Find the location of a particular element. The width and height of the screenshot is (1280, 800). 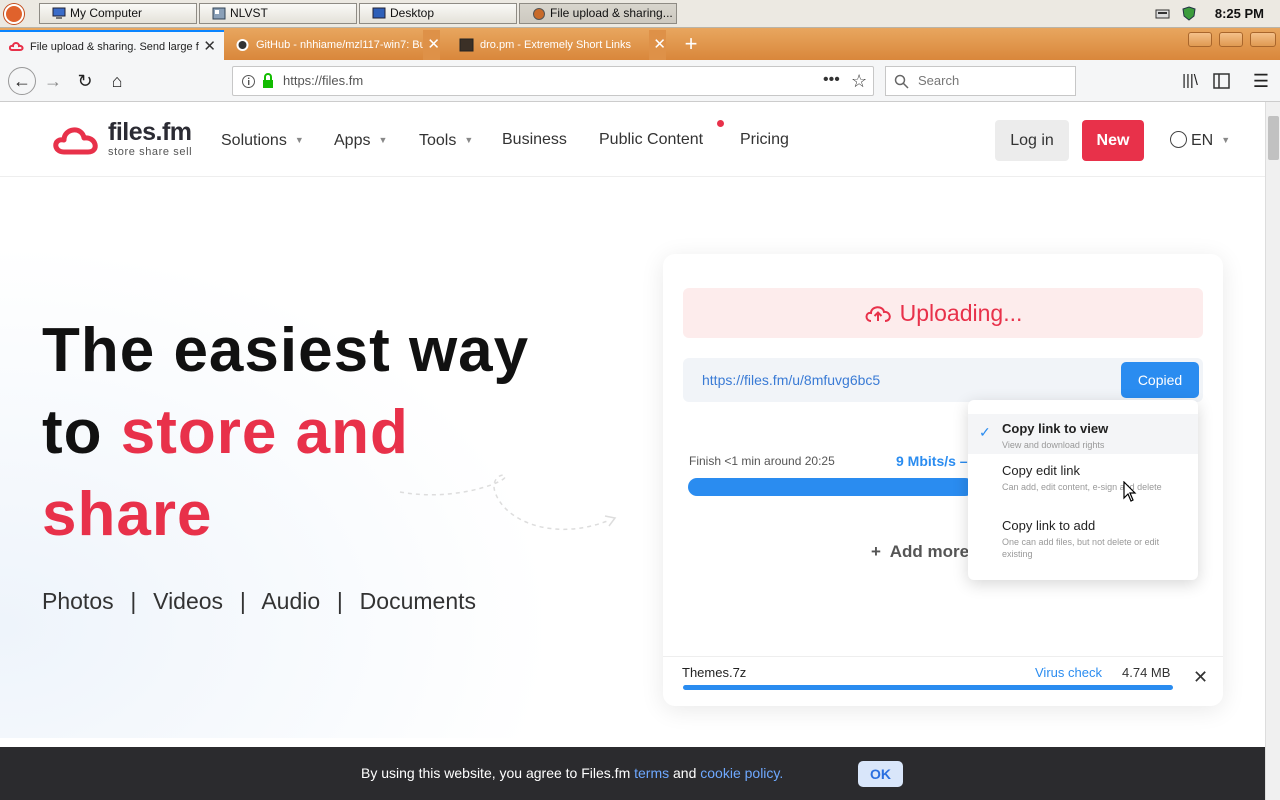

url-bar: https://files.fm ••• ☆ is located at coordinates (553, 81).